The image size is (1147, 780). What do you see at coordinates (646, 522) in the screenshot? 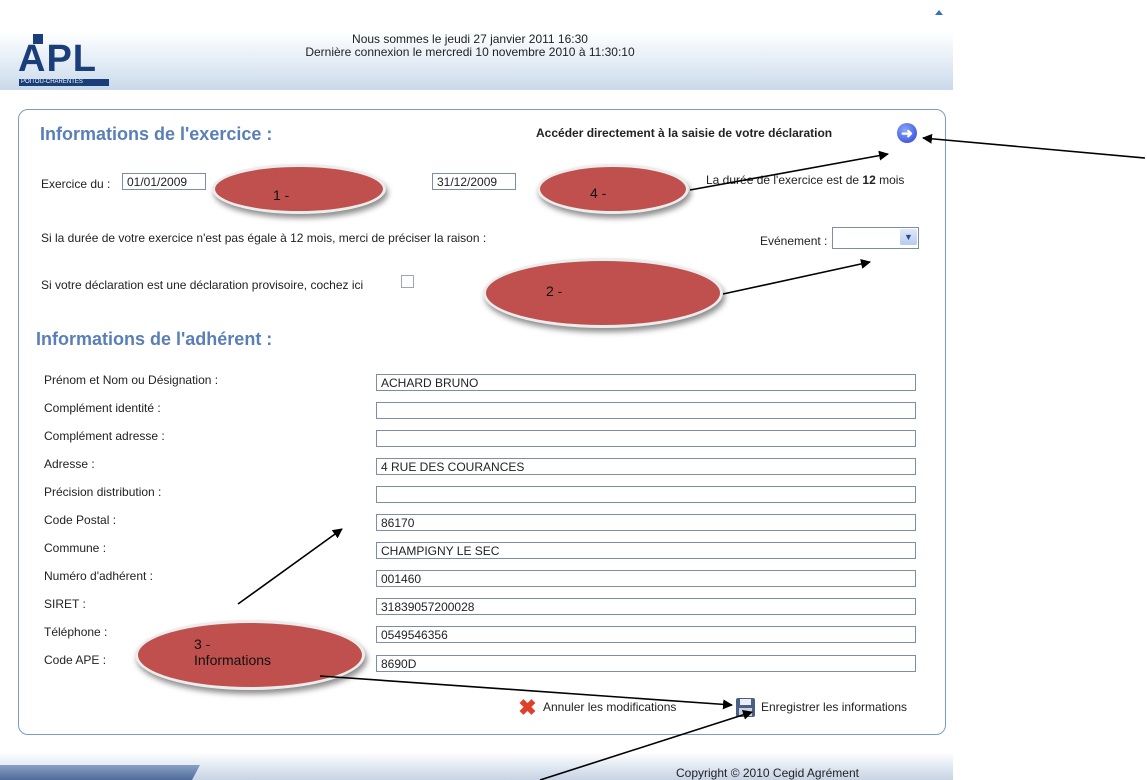
I see `postal-code-input: 86170` at bounding box center [646, 522].